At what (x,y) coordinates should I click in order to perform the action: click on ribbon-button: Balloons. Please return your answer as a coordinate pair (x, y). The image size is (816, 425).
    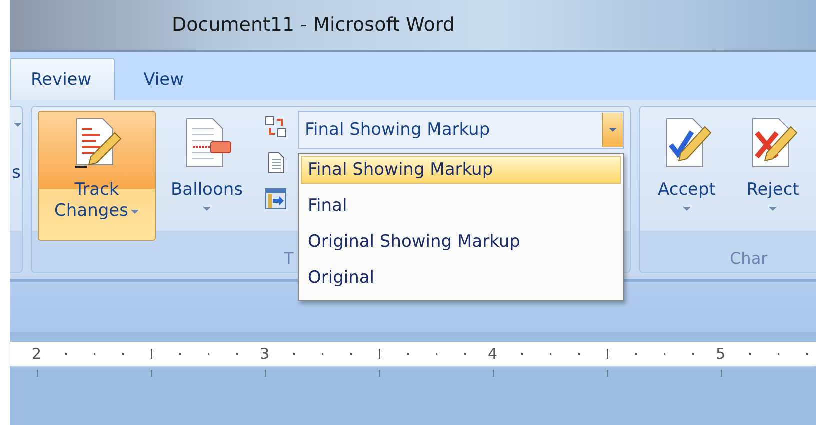
    Looking at the image, I should click on (207, 176).